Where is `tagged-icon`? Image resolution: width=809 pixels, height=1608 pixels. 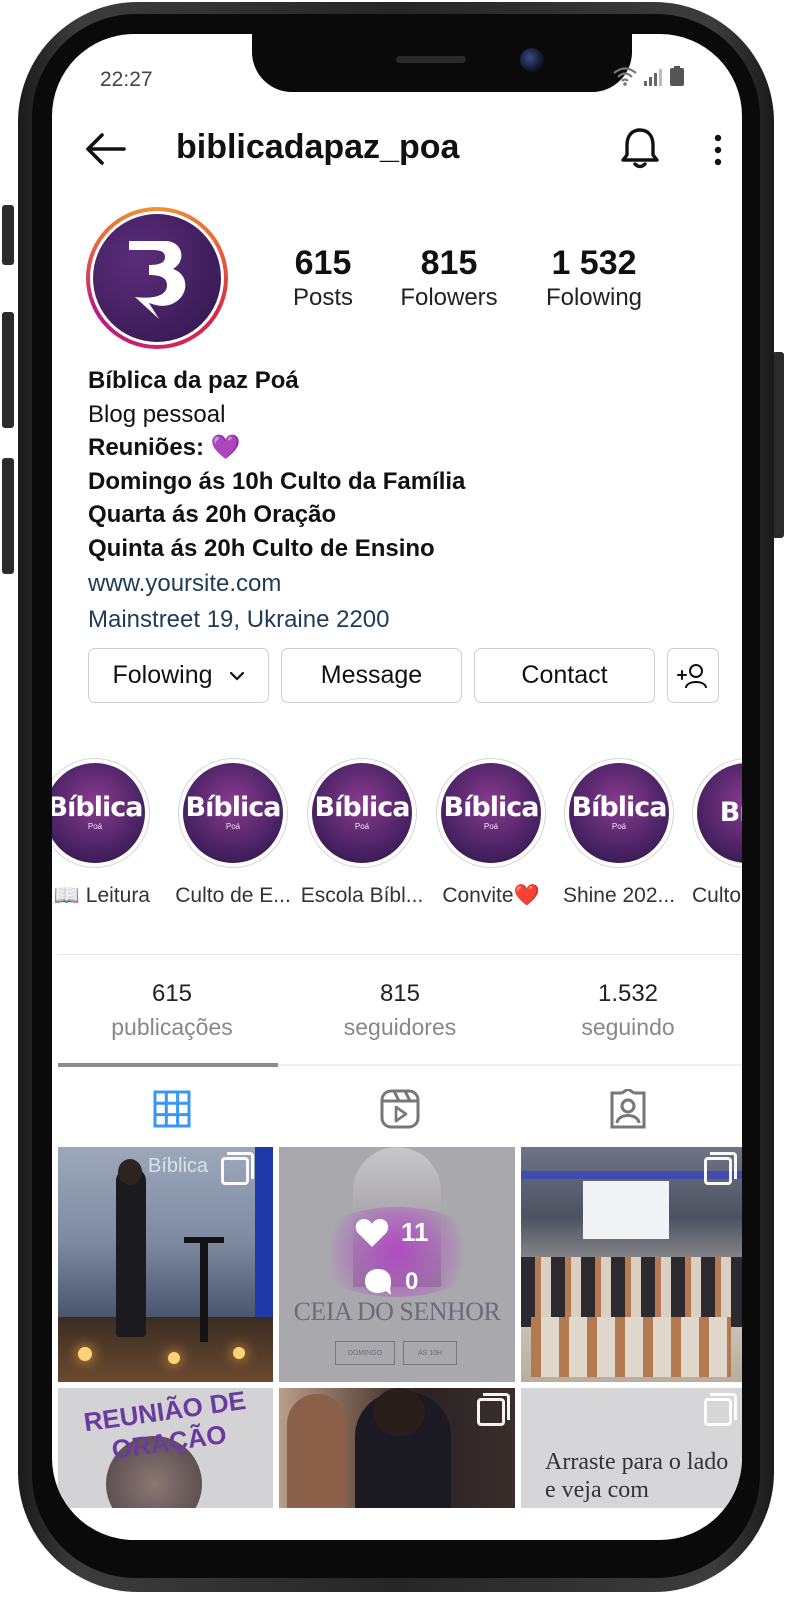
tagged-icon is located at coordinates (628, 1109).